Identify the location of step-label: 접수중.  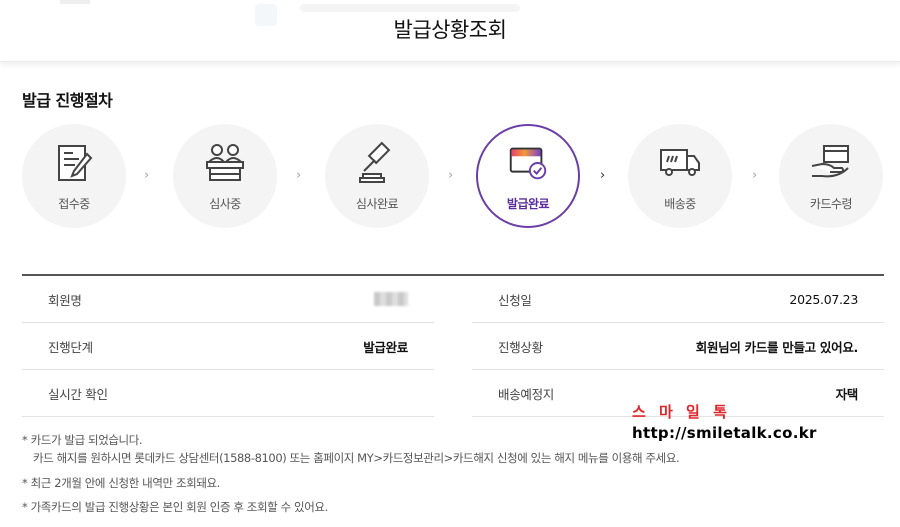
(74, 204).